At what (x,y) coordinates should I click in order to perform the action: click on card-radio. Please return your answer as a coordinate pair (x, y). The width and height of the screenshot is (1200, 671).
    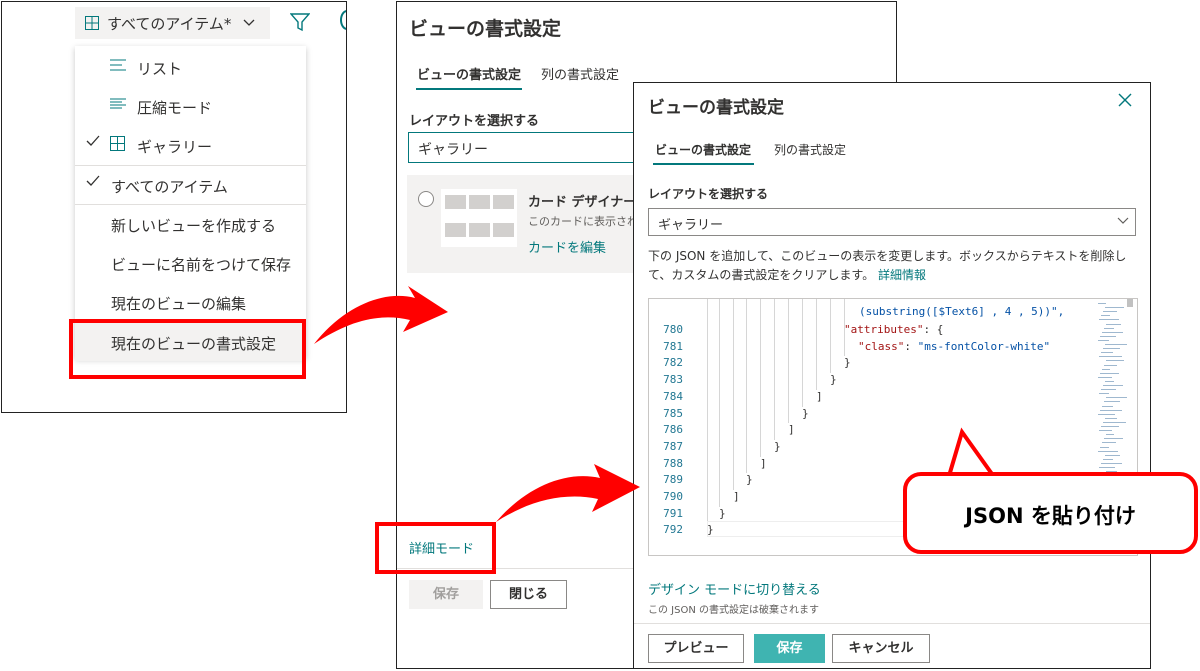
    Looking at the image, I should click on (426, 199).